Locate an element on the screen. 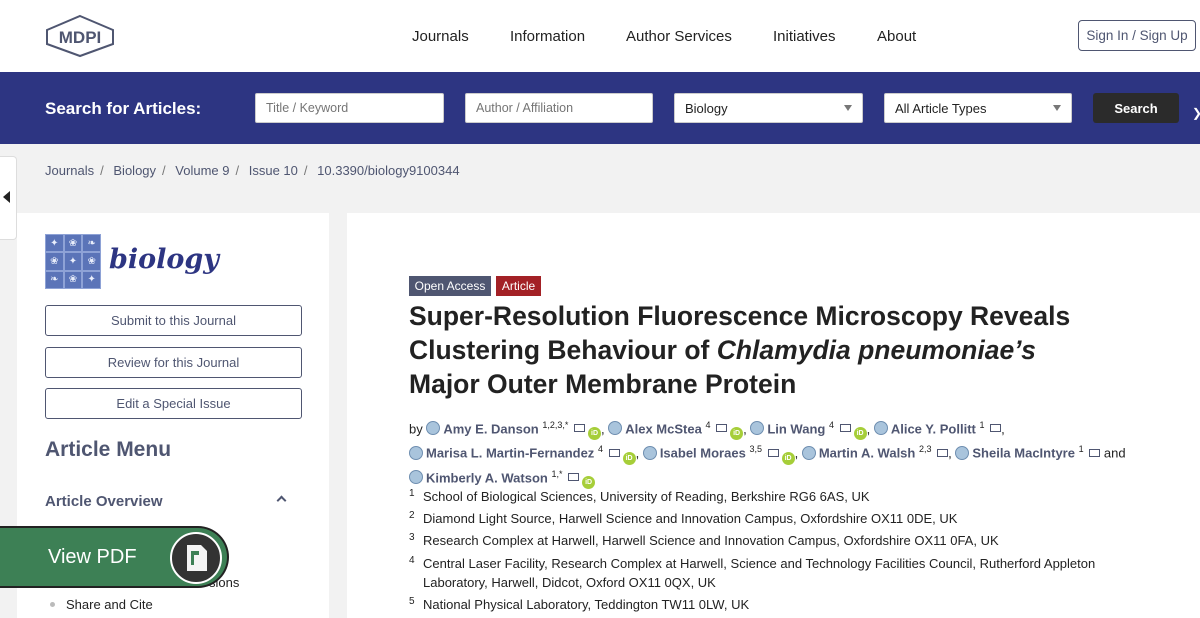  mdpi-logo: MDPI is located at coordinates (80, 36).